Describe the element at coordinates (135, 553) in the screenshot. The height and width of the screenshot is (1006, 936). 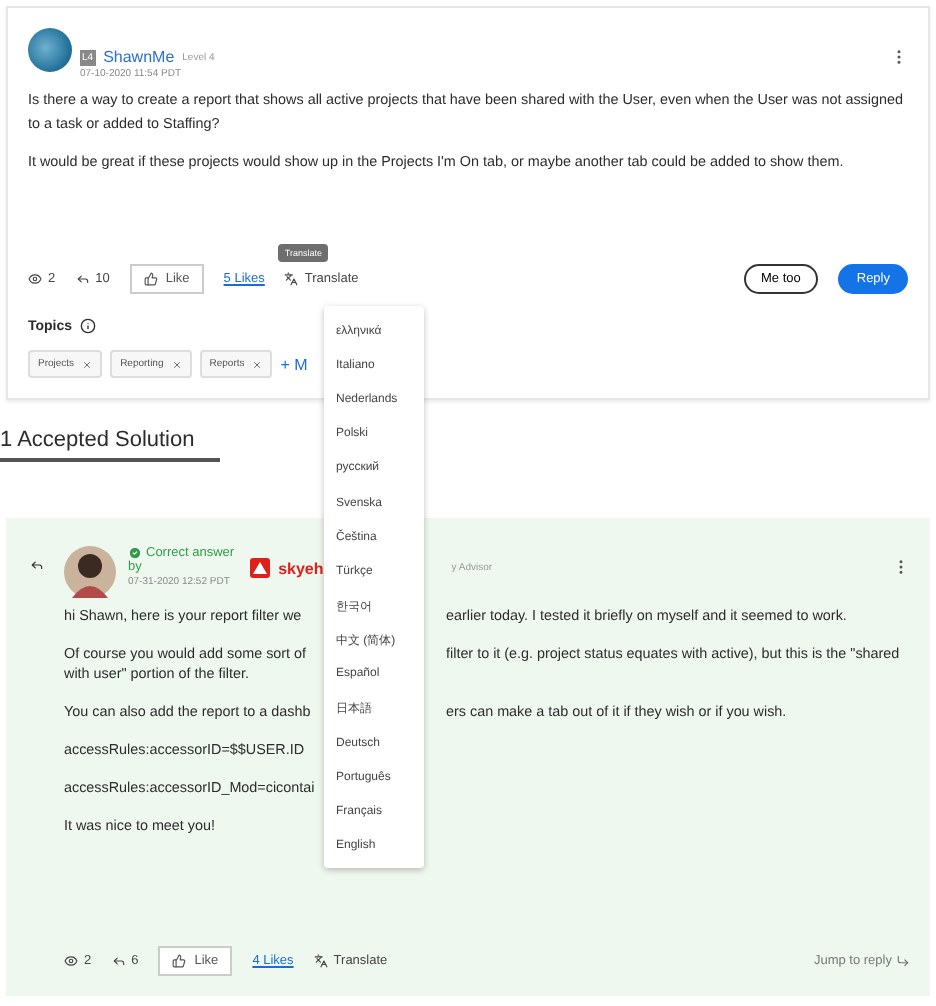
I see `check-icon` at that location.